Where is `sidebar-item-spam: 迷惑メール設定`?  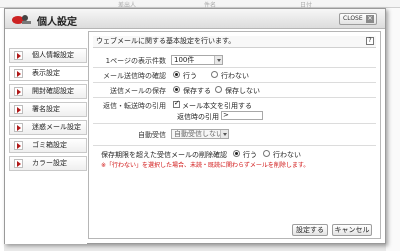
sidebar-item-spam: 迷惑メール設定 is located at coordinates (48, 127).